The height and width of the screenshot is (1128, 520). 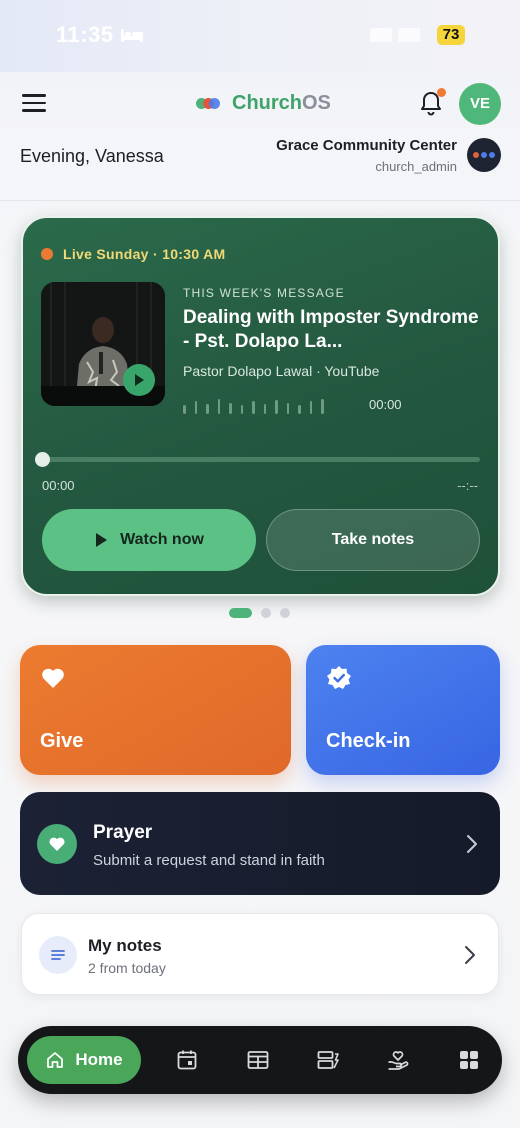 What do you see at coordinates (416, 166) in the screenshot?
I see `org-role: church_admin` at bounding box center [416, 166].